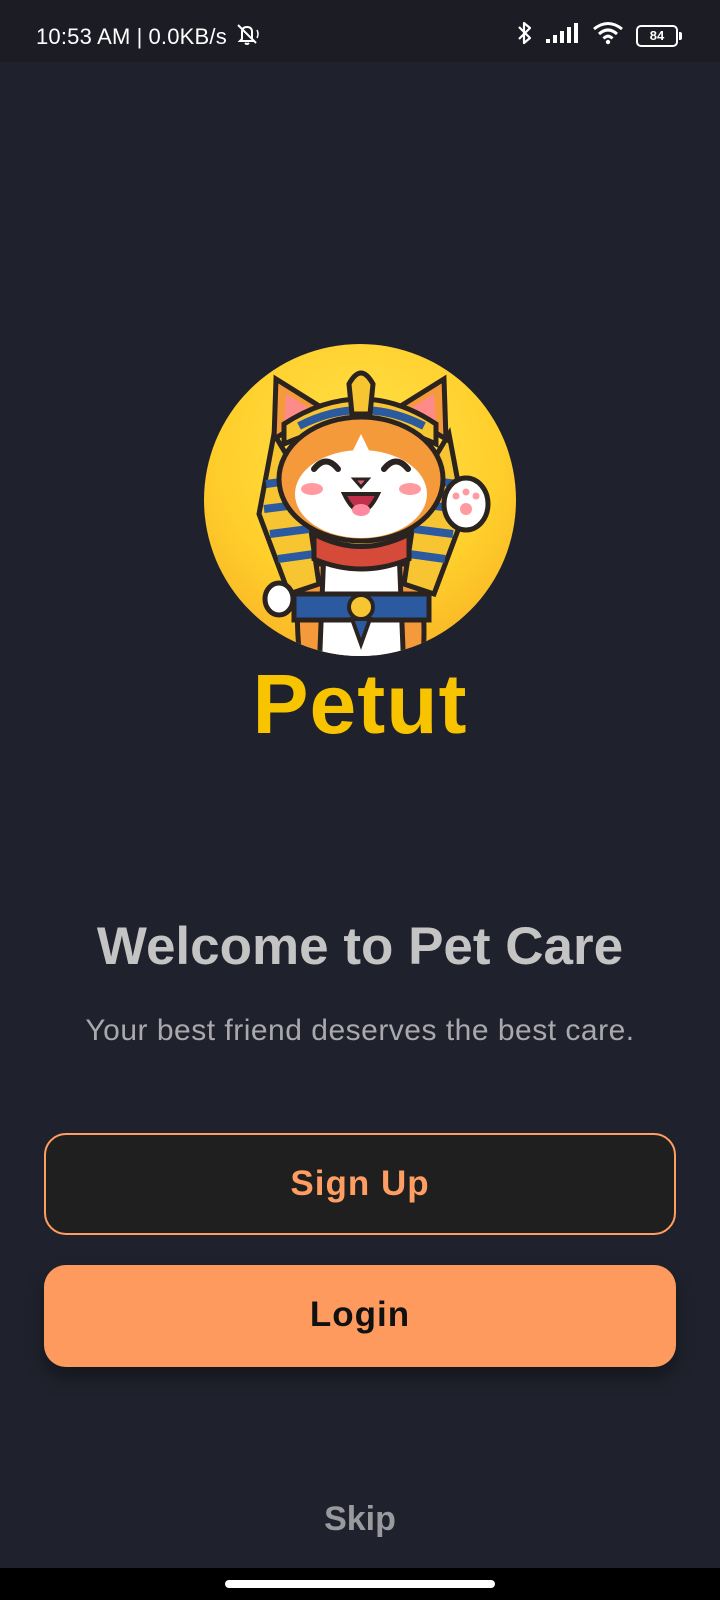  I want to click on status-right: 84, so click(599, 35).